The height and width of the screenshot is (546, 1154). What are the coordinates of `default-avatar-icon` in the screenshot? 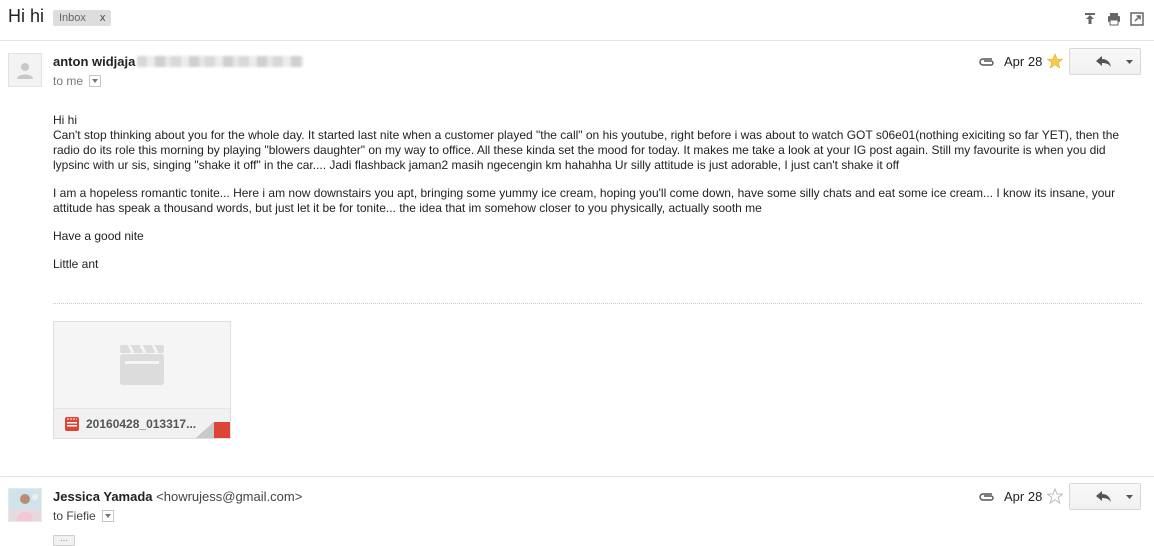 It's located at (25, 71).